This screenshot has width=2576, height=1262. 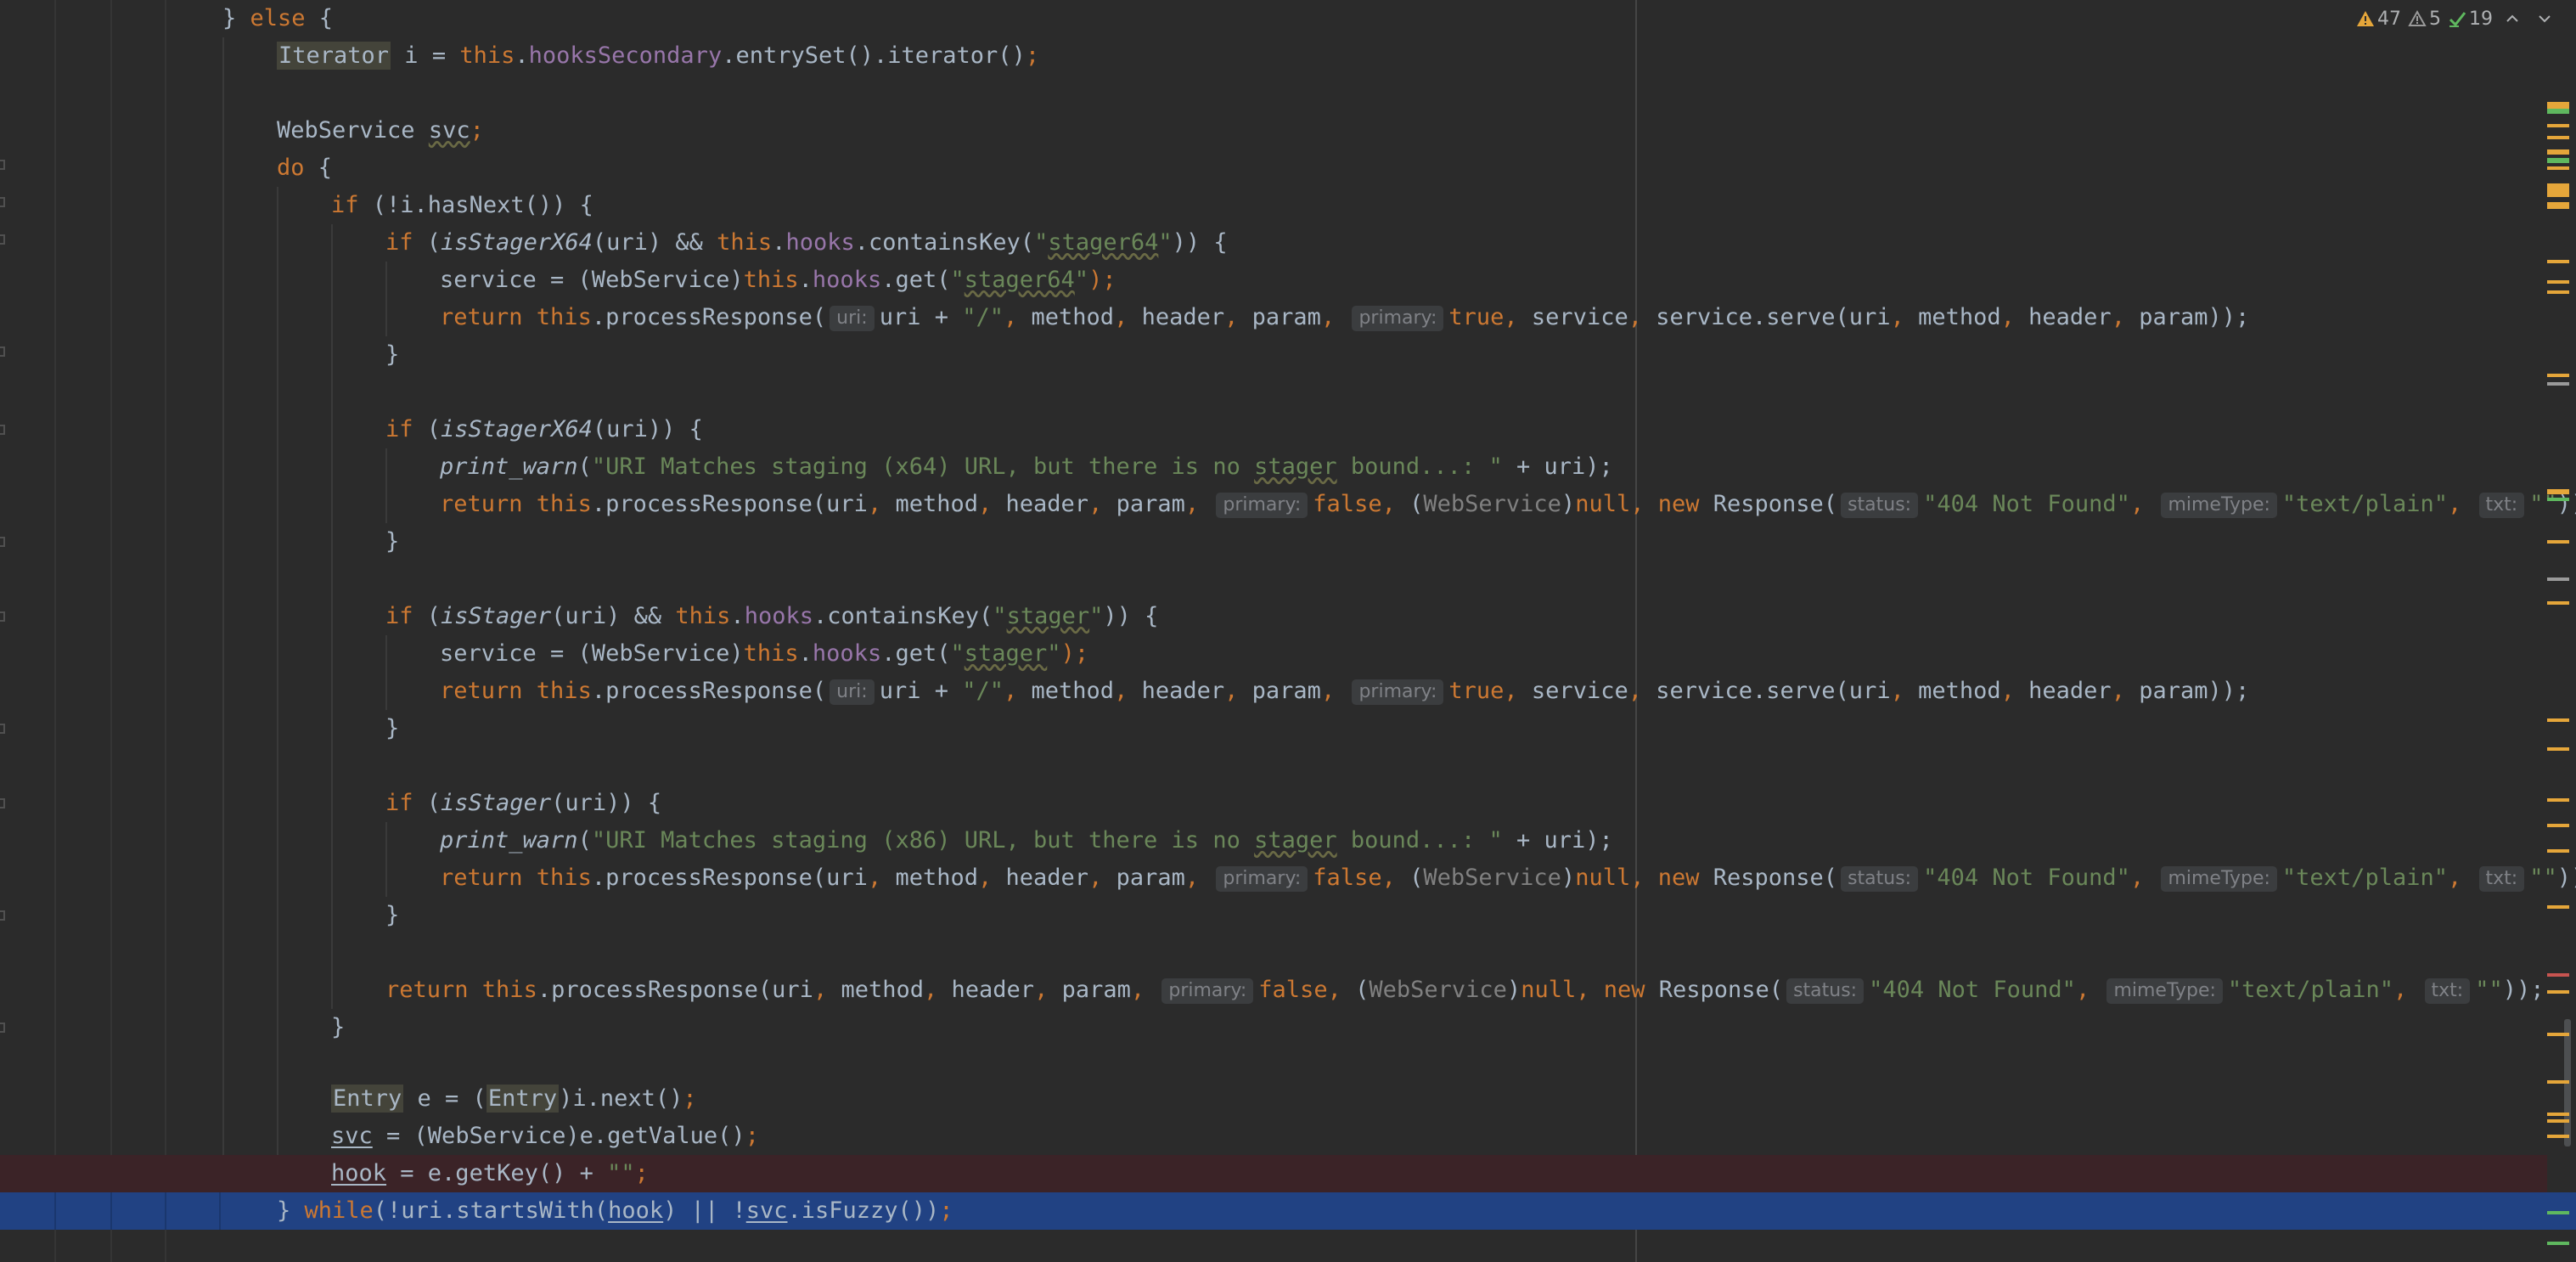 What do you see at coordinates (820, 243) in the screenshot?
I see `field-name: hooks` at bounding box center [820, 243].